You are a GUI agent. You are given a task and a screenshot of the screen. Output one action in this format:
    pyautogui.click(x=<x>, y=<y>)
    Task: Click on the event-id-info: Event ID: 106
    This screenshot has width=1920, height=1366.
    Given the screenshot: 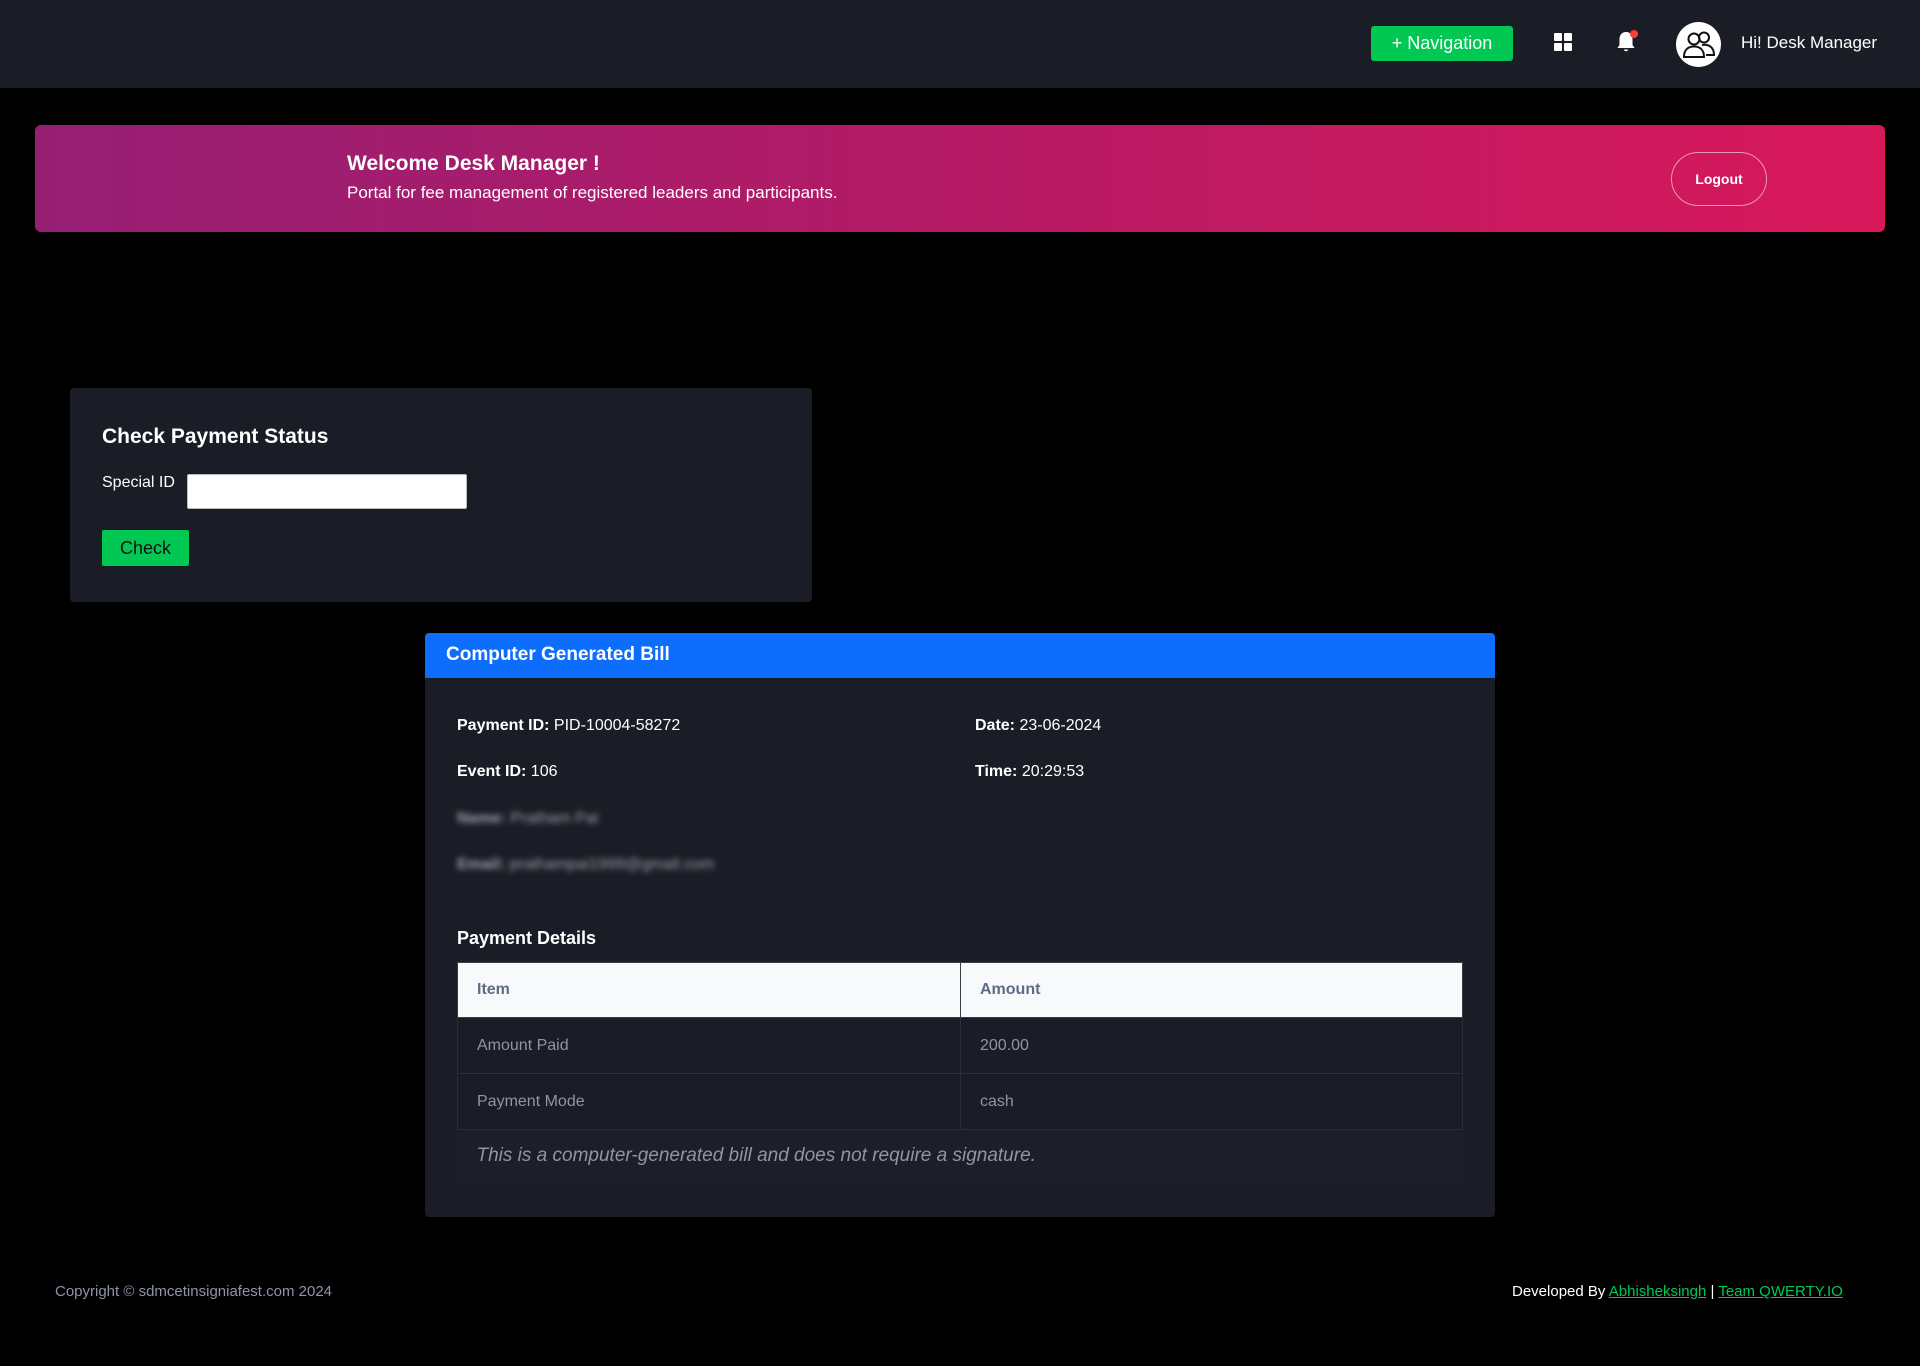 What is the action you would take?
    pyautogui.click(x=507, y=772)
    